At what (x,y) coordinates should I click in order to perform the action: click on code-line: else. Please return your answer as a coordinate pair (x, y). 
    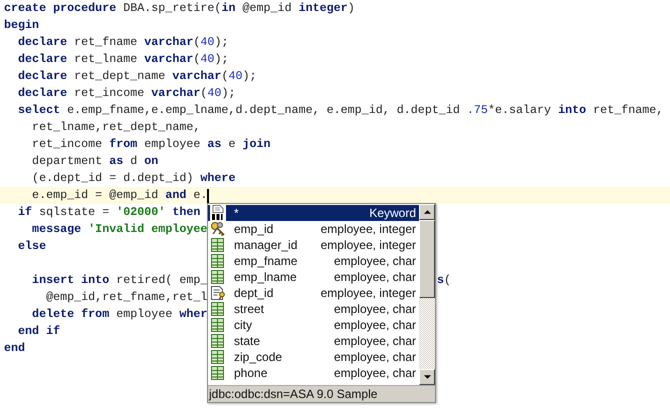
    Looking at the image, I should click on (31, 246).